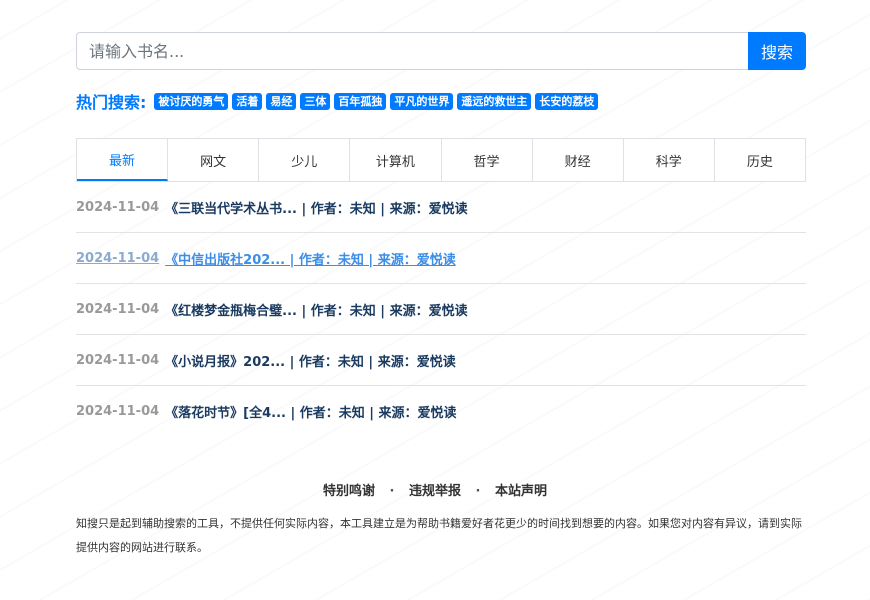 This screenshot has height=600, width=870. Describe the element at coordinates (760, 160) in the screenshot. I see `tab-history: 历史` at that location.